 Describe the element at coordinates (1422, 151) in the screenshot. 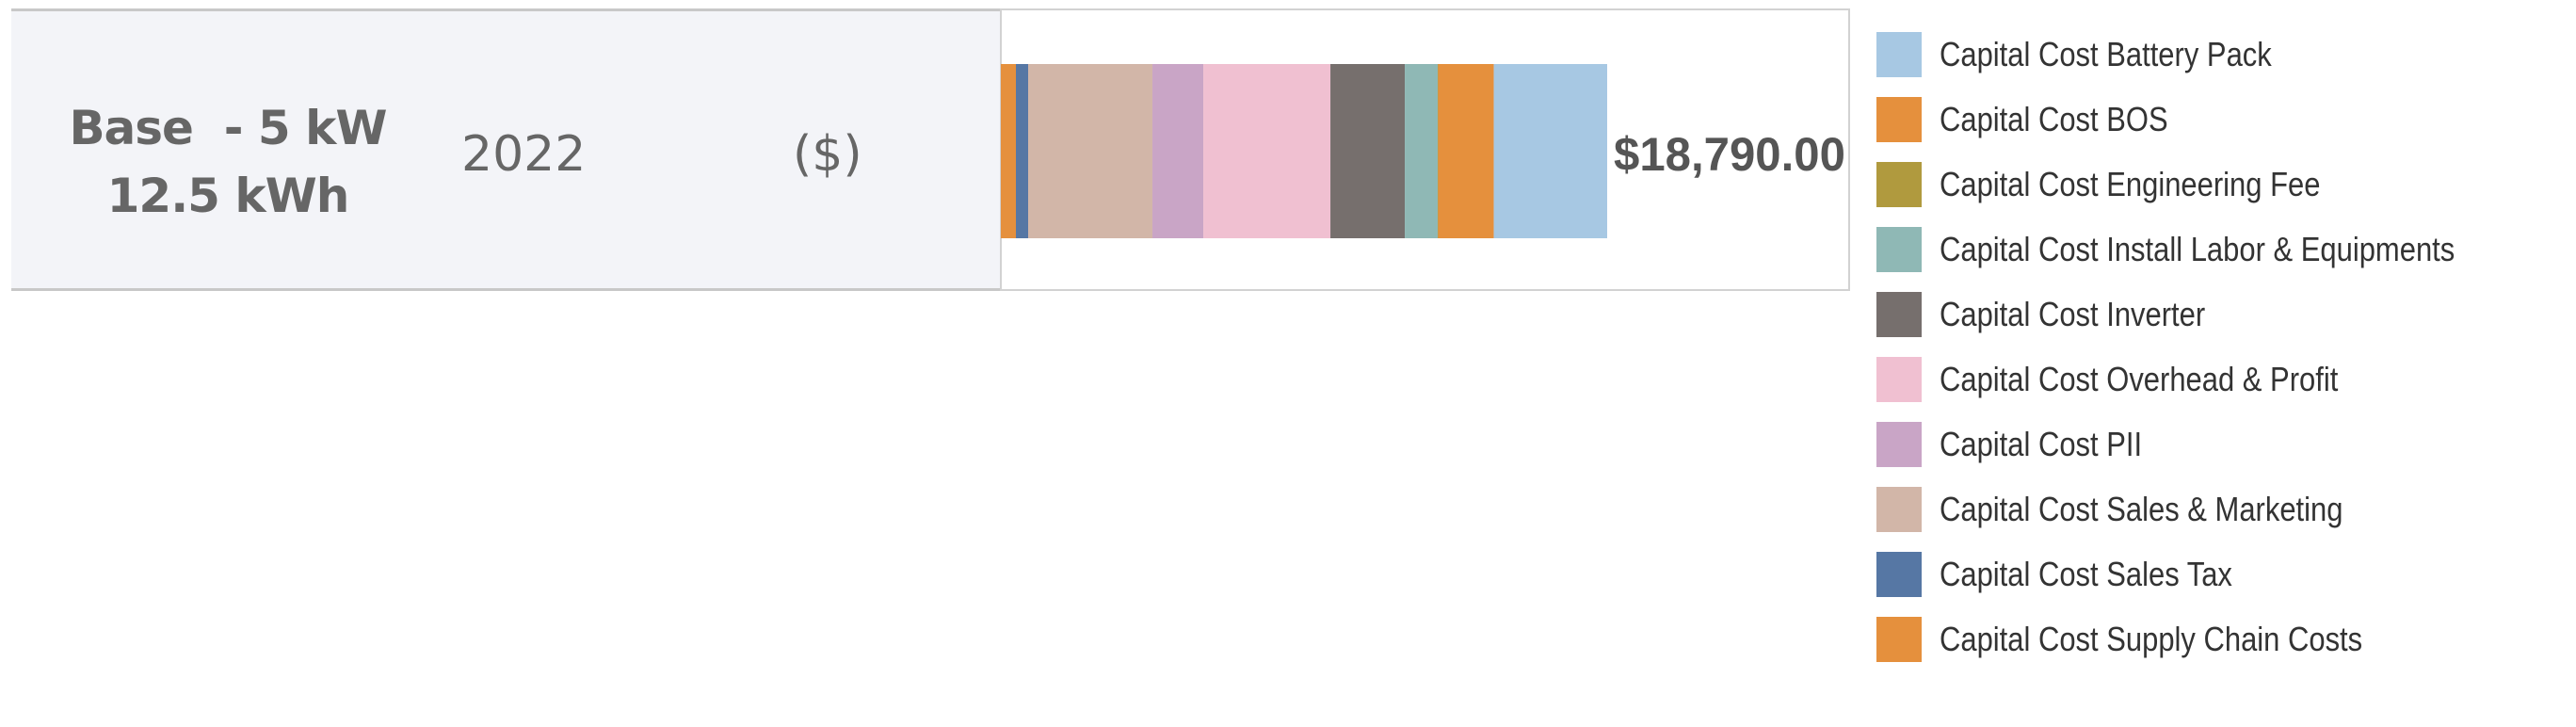

I see `bar-segment-capital-cost-install-labor-equipments` at that location.